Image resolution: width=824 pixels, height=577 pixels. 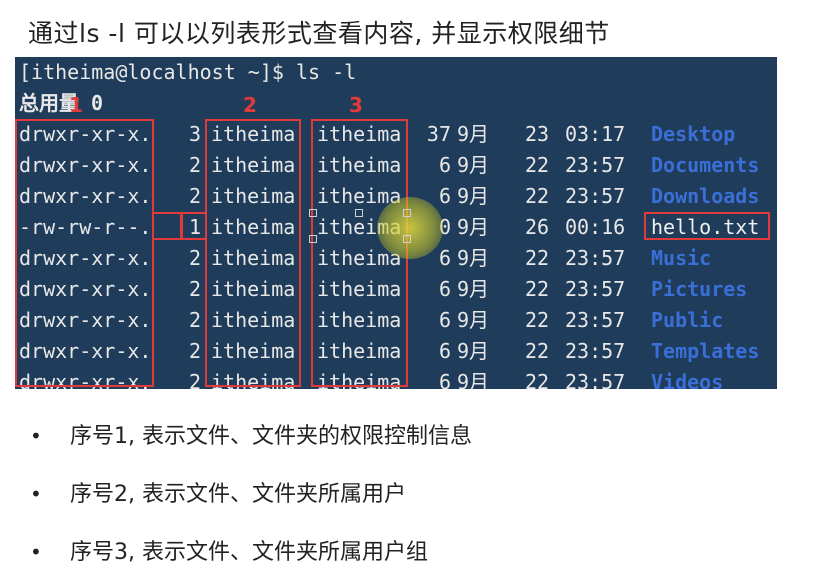 I want to click on bullet-item: • 序号2, 表示文件、文件夹所属用户, so click(x=218, y=492).